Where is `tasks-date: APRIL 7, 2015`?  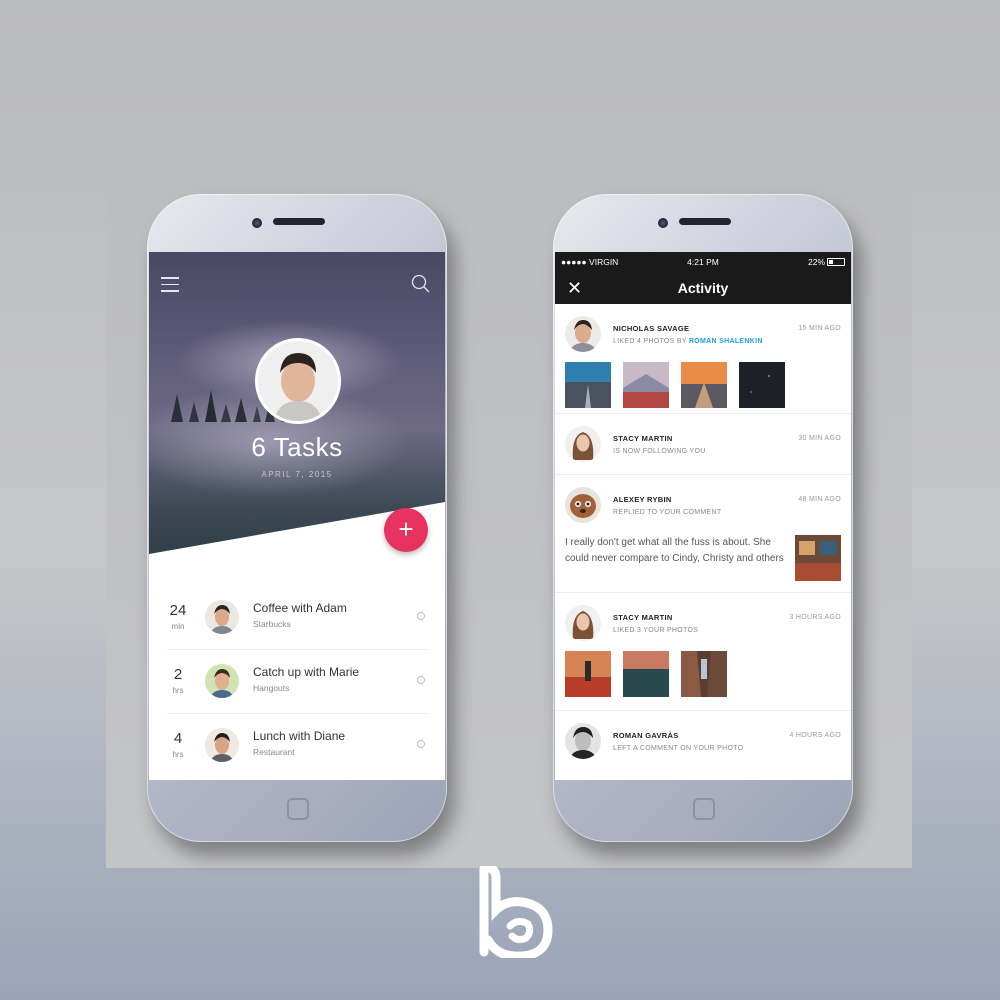 tasks-date: APRIL 7, 2015 is located at coordinates (297, 474).